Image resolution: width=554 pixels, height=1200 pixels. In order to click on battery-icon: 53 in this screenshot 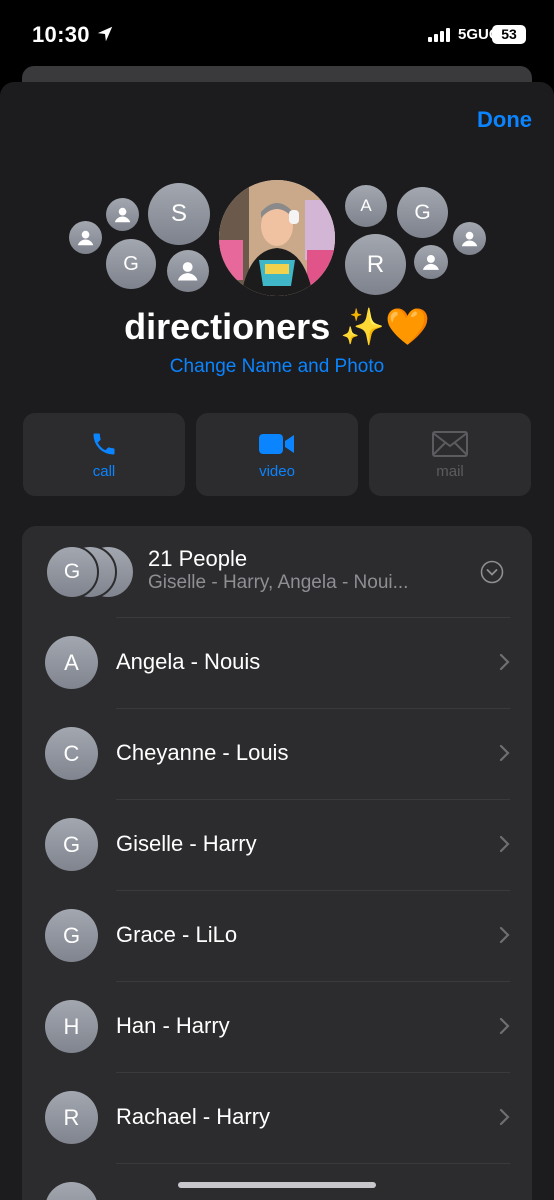, I will do `click(509, 34)`.